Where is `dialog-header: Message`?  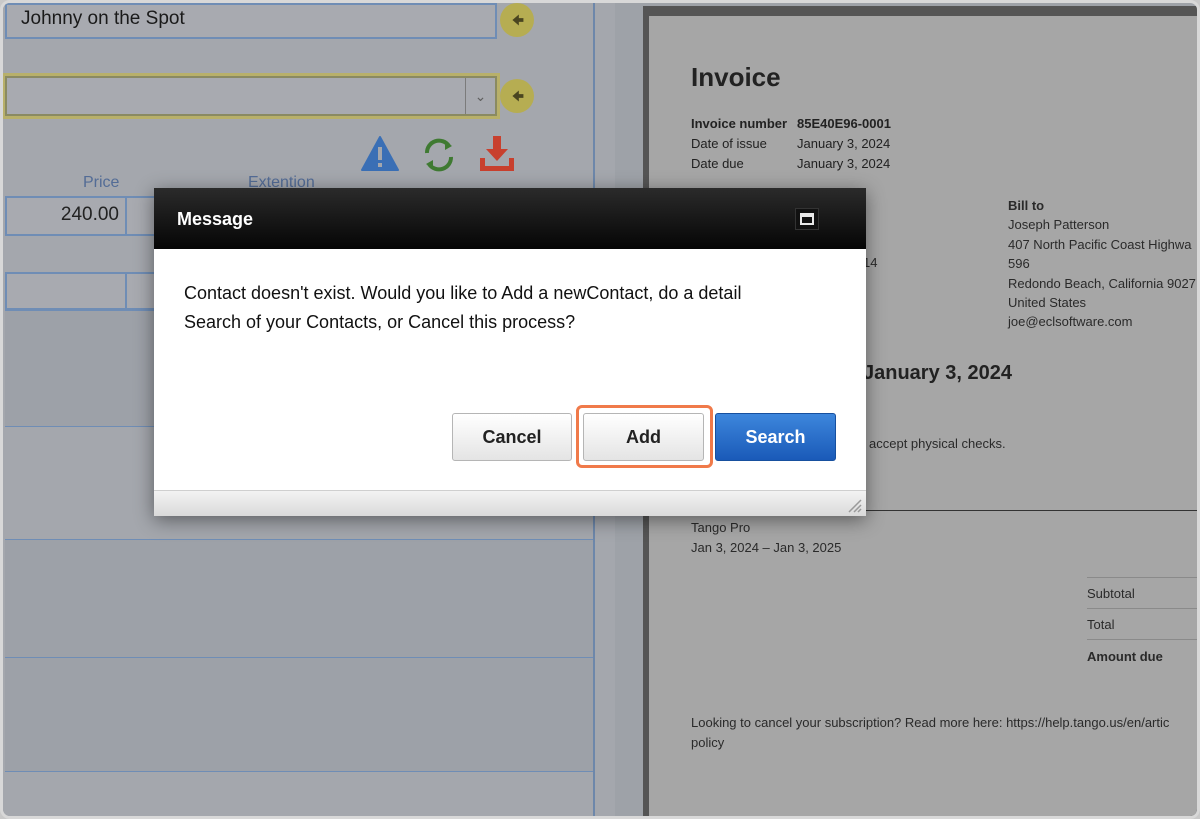
dialog-header: Message is located at coordinates (510, 218).